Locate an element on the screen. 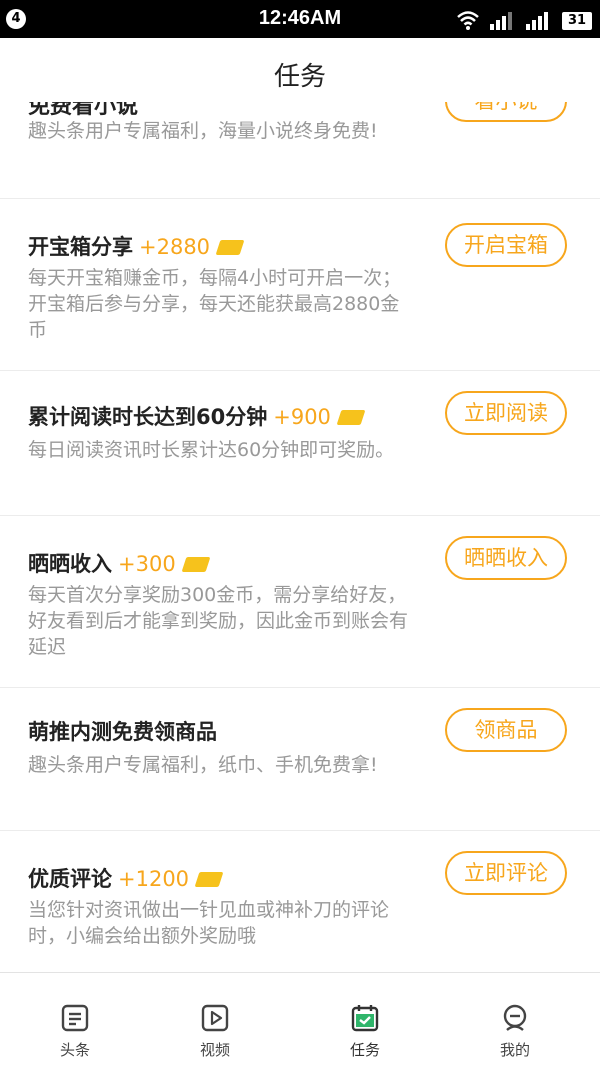  task-reward: +900 is located at coordinates (302, 417).